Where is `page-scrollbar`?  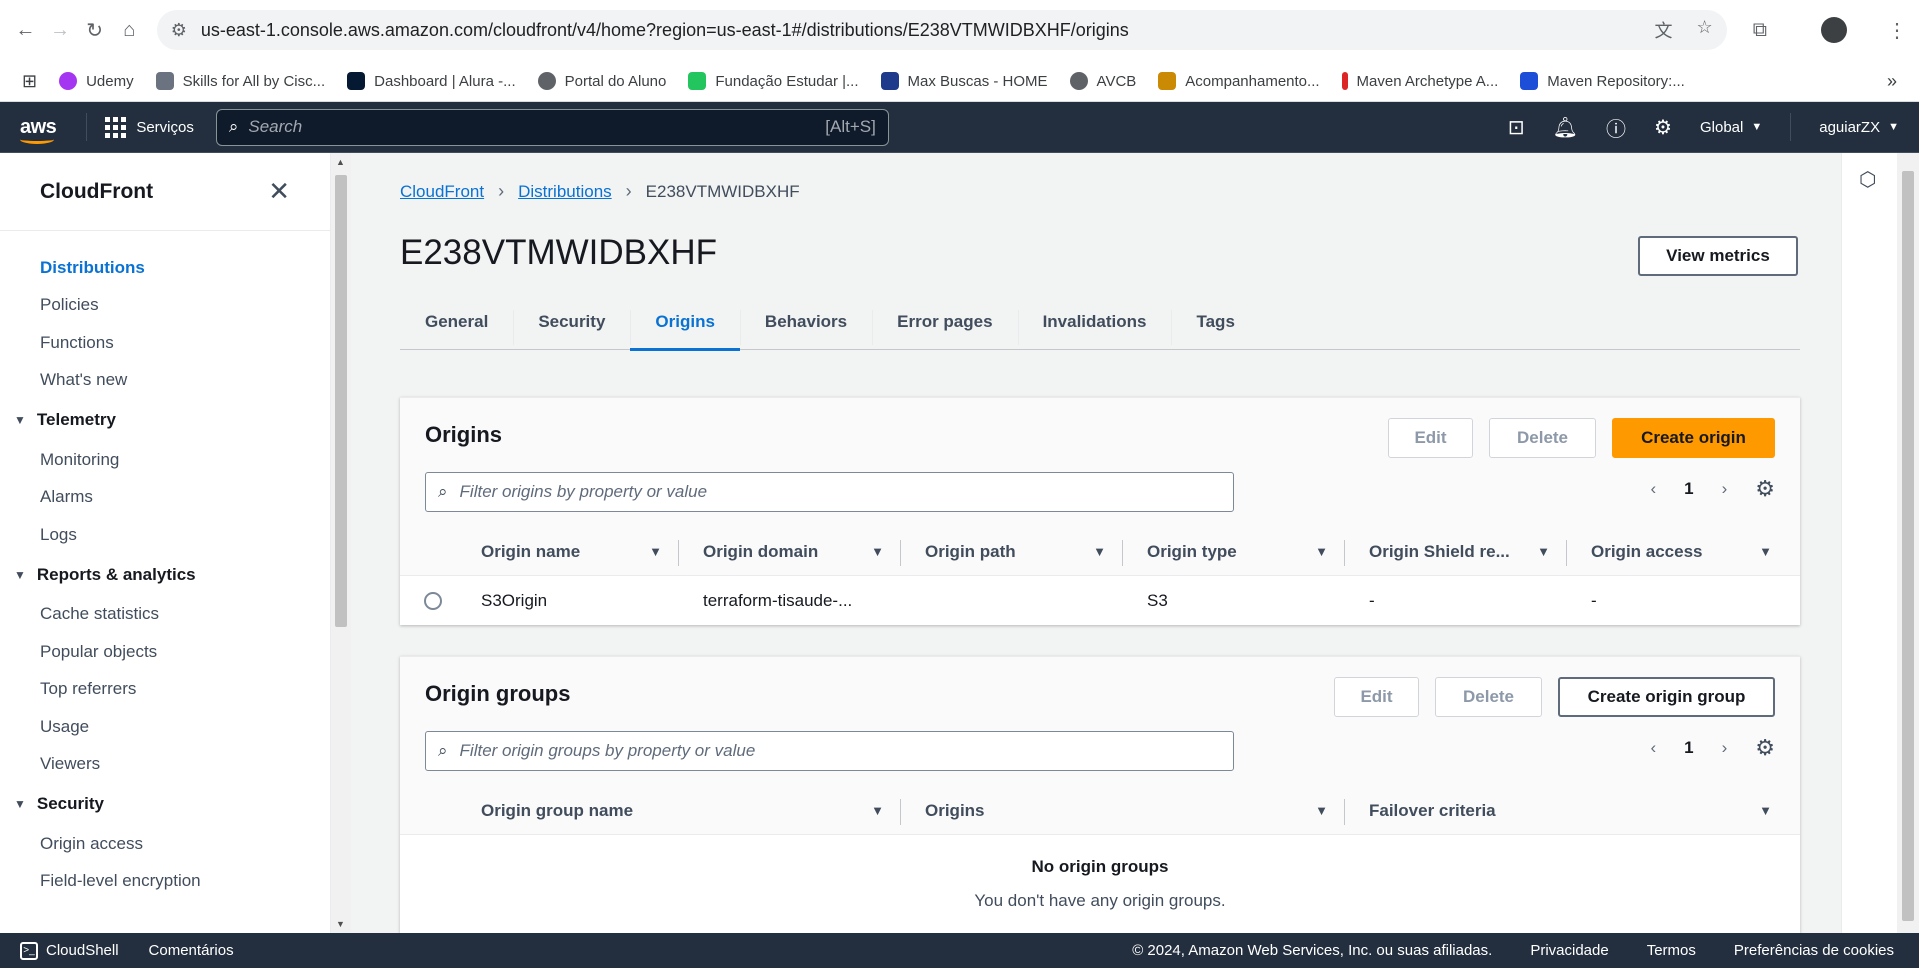 page-scrollbar is located at coordinates (1908, 543).